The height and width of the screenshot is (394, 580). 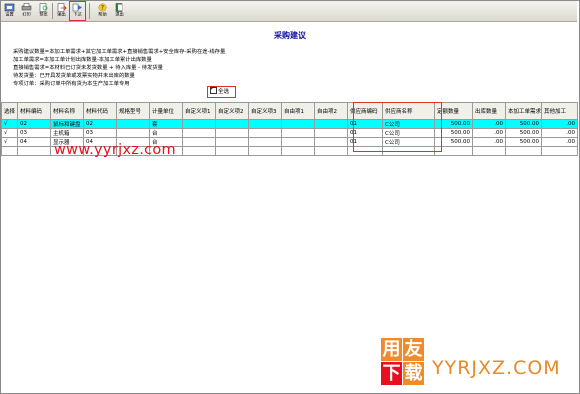 I want to click on logo-char: 友, so click(x=413, y=349).